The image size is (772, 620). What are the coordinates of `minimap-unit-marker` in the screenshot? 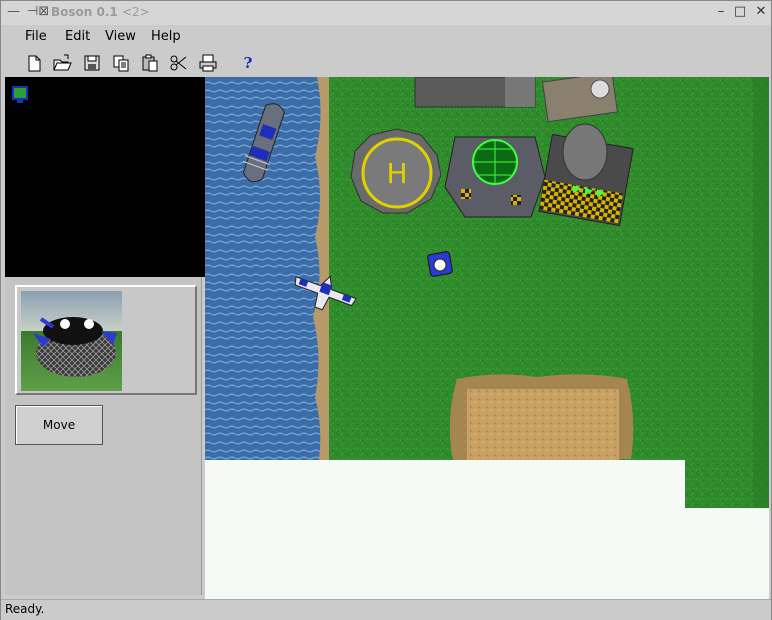 It's located at (20, 93).